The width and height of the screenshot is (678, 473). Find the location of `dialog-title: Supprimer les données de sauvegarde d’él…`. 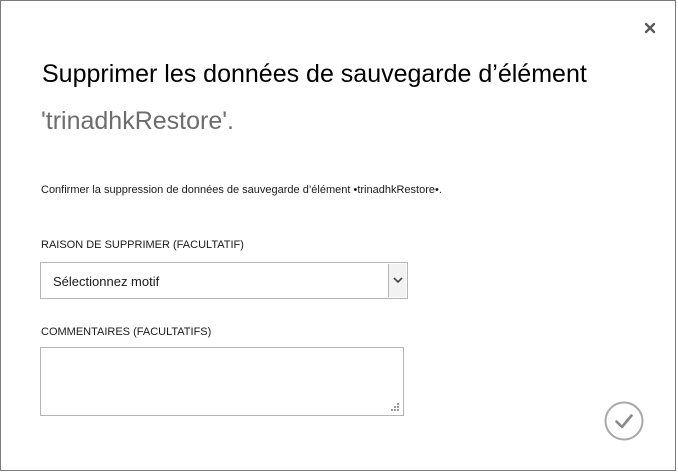

dialog-title: Supprimer les données de sauvegarde d’él… is located at coordinates (314, 74).